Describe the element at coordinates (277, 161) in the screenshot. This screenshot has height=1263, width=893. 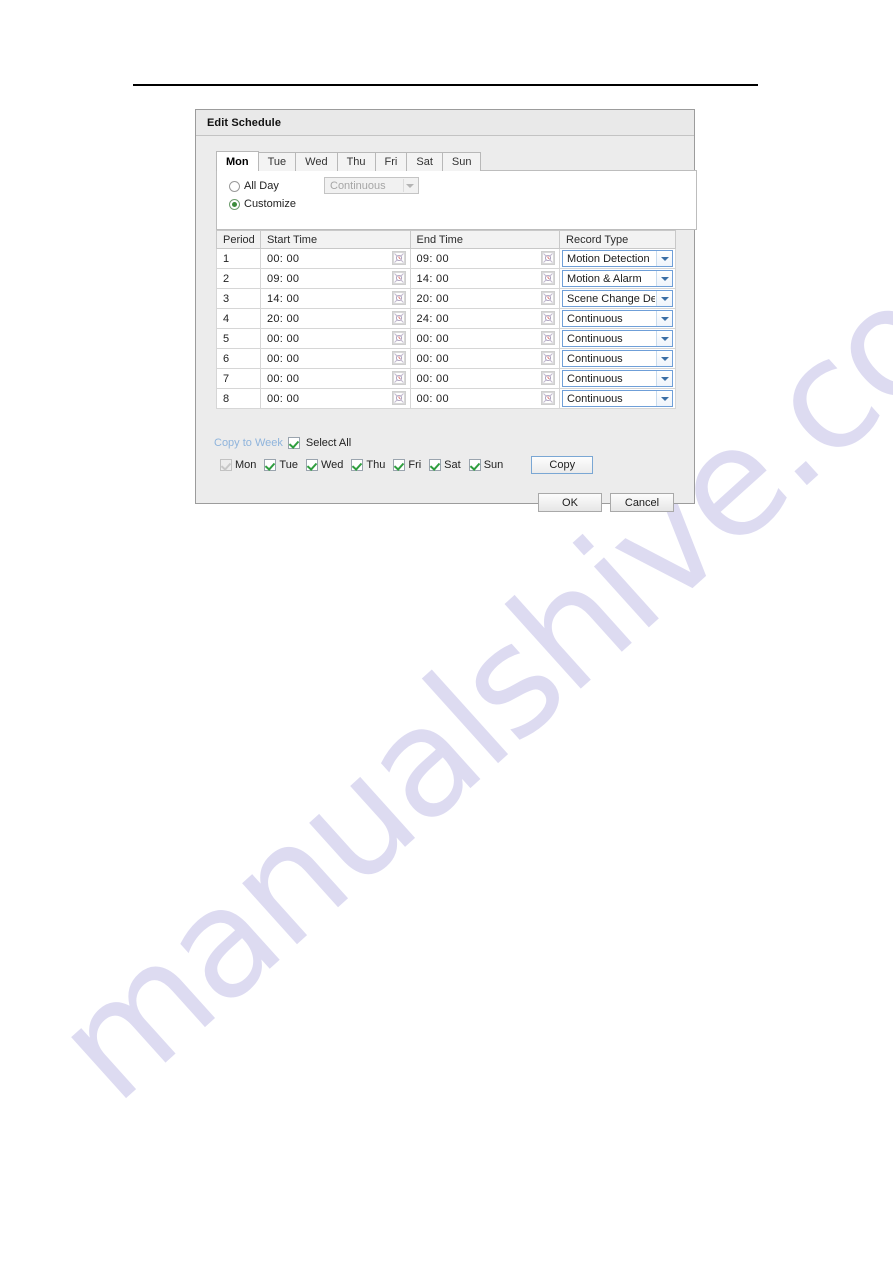
I see `tab-tue: Tue` at that location.